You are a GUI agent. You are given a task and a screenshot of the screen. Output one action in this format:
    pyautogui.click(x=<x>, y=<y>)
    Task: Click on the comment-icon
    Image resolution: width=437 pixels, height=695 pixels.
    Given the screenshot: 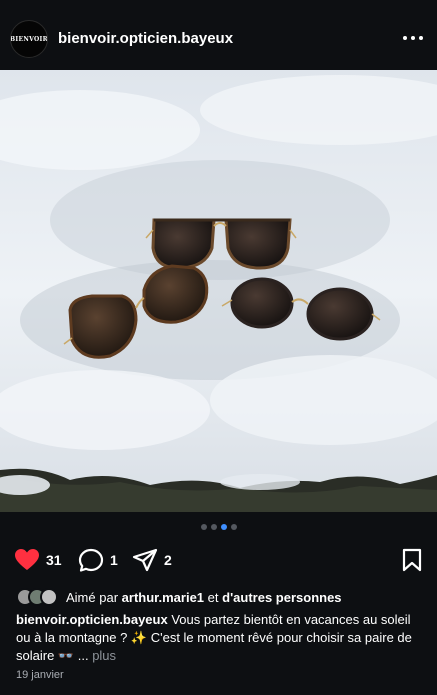 What is the action you would take?
    pyautogui.click(x=91, y=560)
    